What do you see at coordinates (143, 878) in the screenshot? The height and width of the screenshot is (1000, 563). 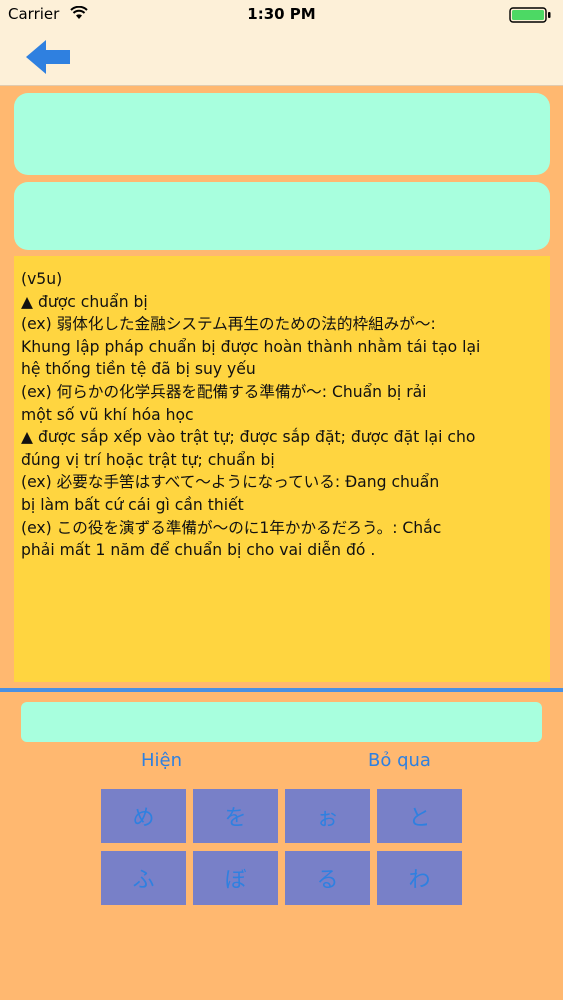 I see `kana-key: ふ` at bounding box center [143, 878].